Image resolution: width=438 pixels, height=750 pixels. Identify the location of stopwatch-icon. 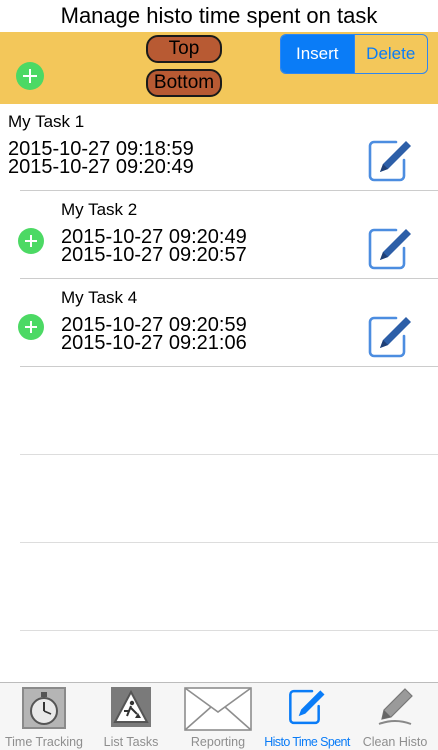
(44, 708).